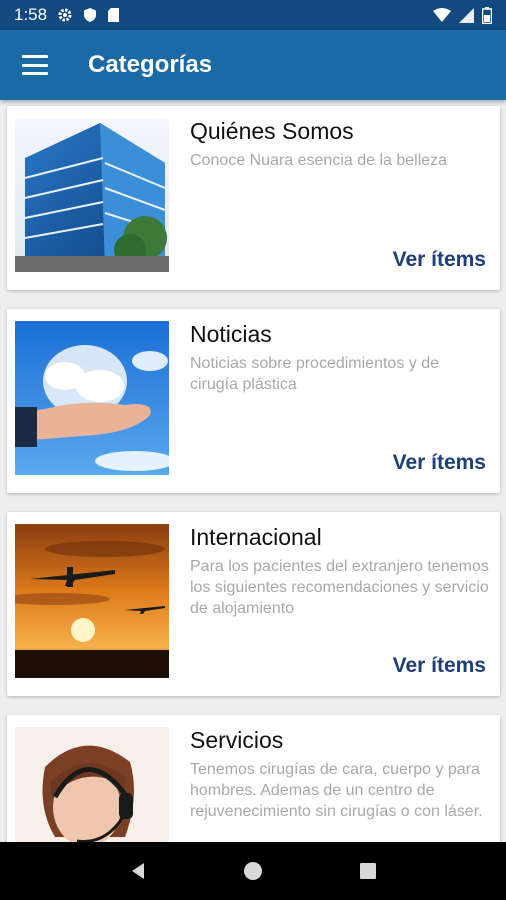  I want to click on menu-button, so click(35, 65).